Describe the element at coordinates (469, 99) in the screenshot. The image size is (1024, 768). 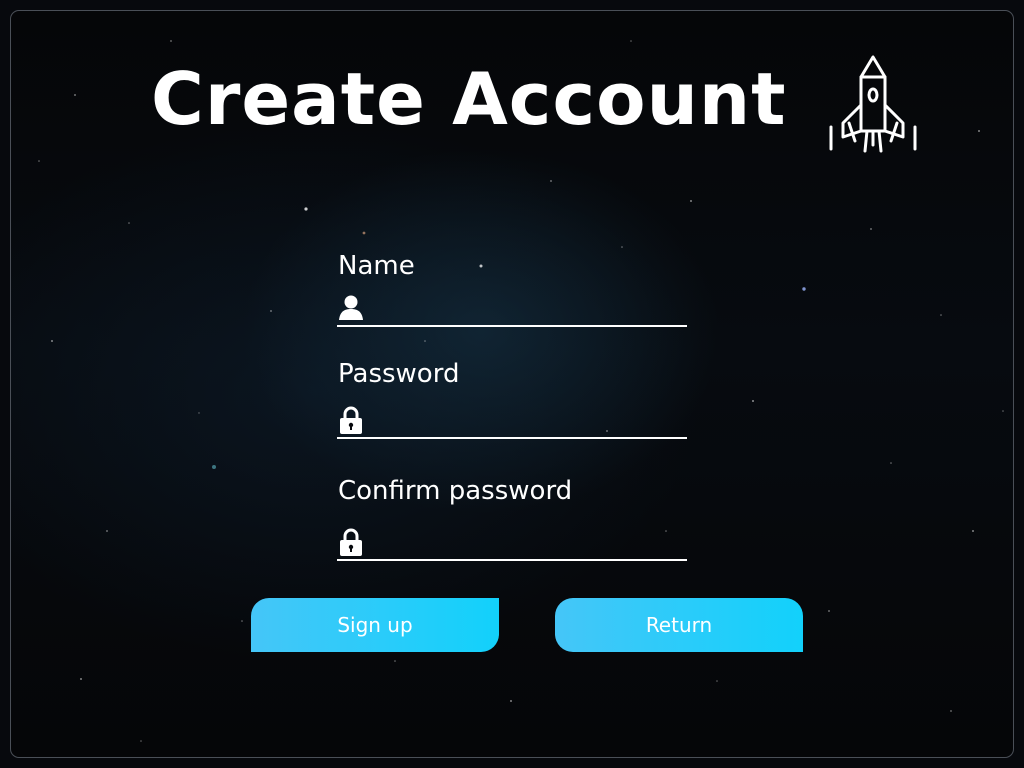
I see `page-title: Create Account` at that location.